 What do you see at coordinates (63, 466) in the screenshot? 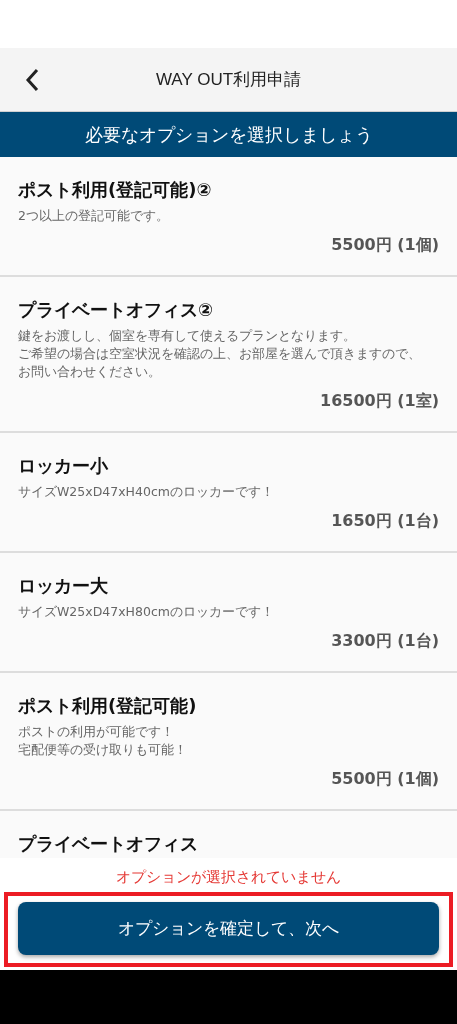
I see `option-title: ロッカー小` at bounding box center [63, 466].